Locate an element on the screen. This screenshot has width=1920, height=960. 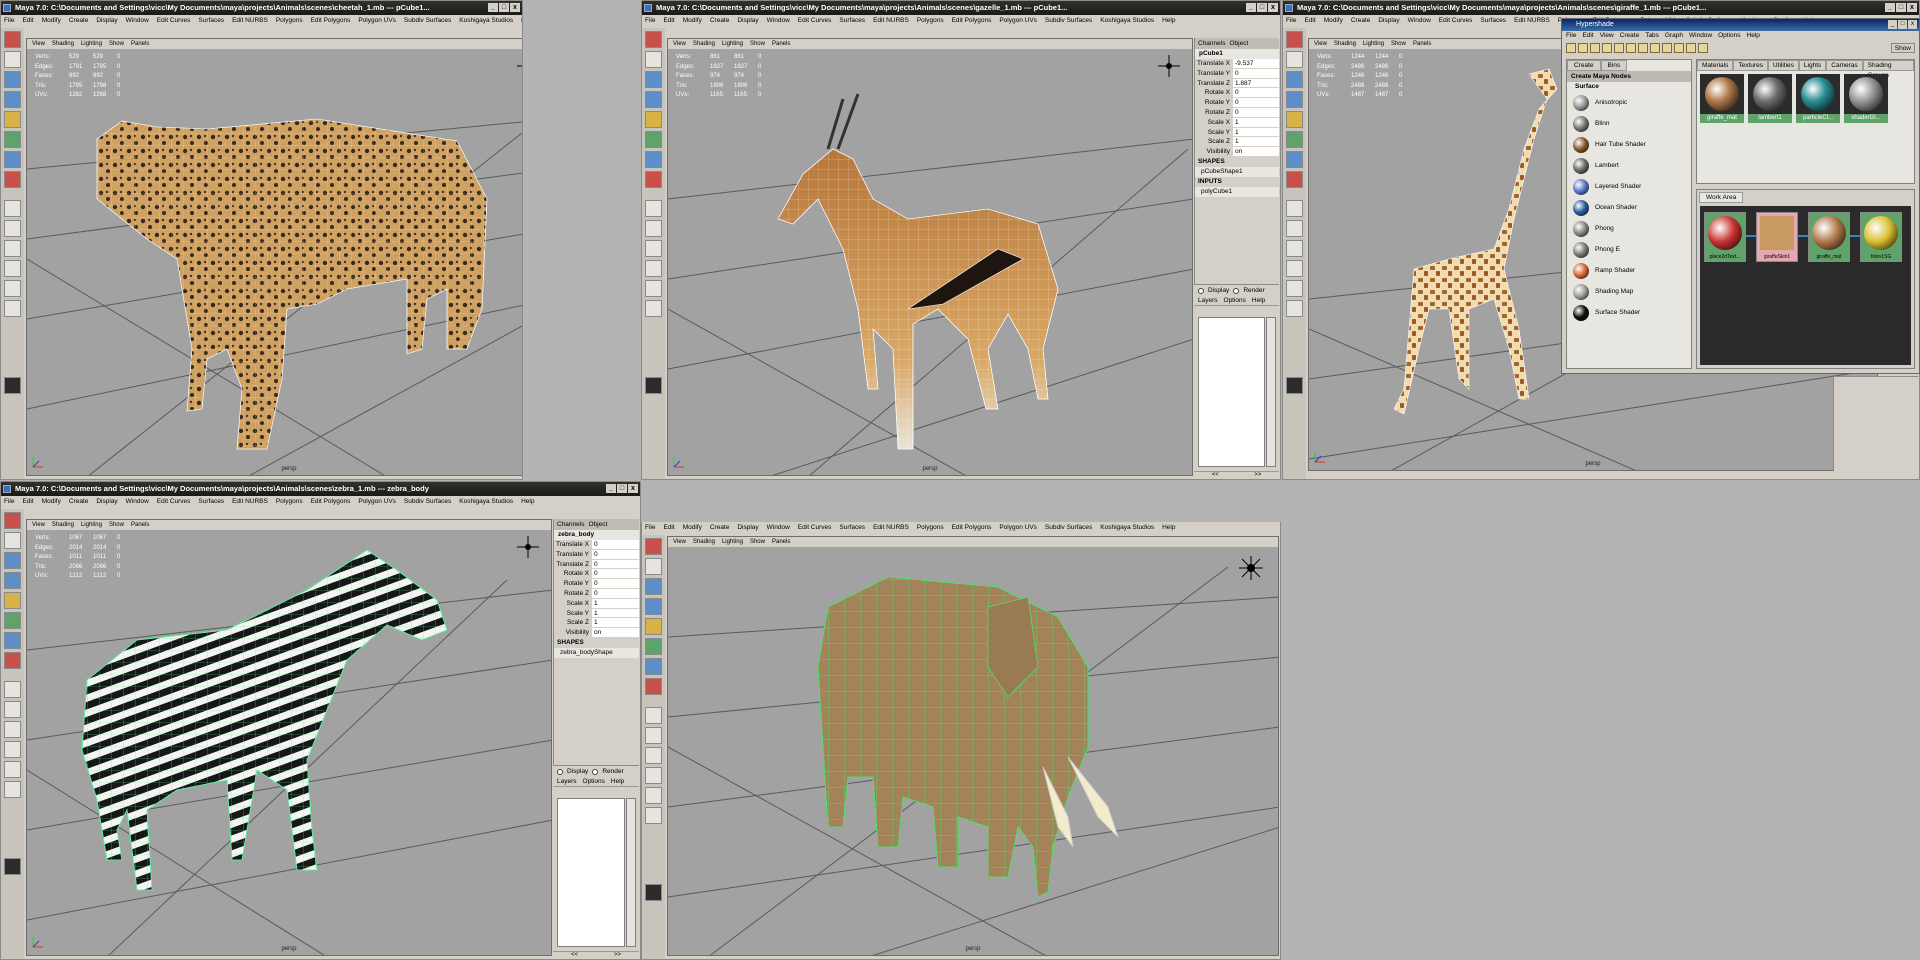
layer-list is located at coordinates (1231, 392).